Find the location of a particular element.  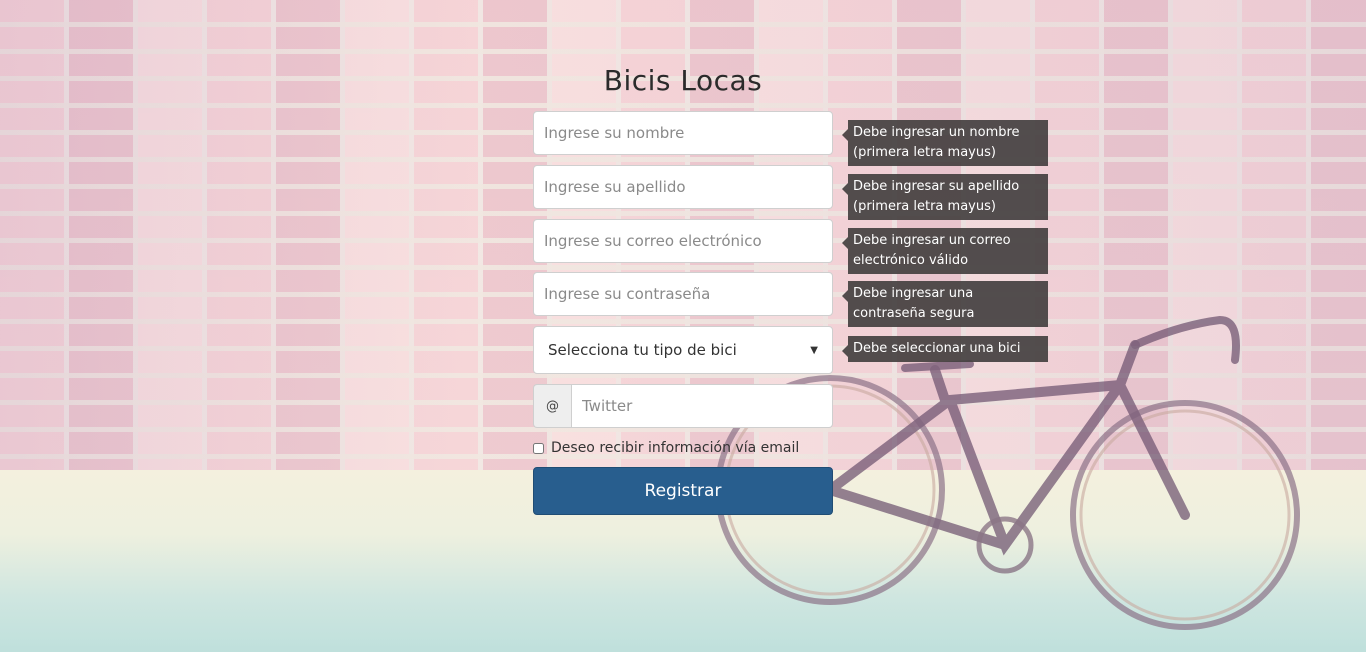

correo-input is located at coordinates (683, 241).